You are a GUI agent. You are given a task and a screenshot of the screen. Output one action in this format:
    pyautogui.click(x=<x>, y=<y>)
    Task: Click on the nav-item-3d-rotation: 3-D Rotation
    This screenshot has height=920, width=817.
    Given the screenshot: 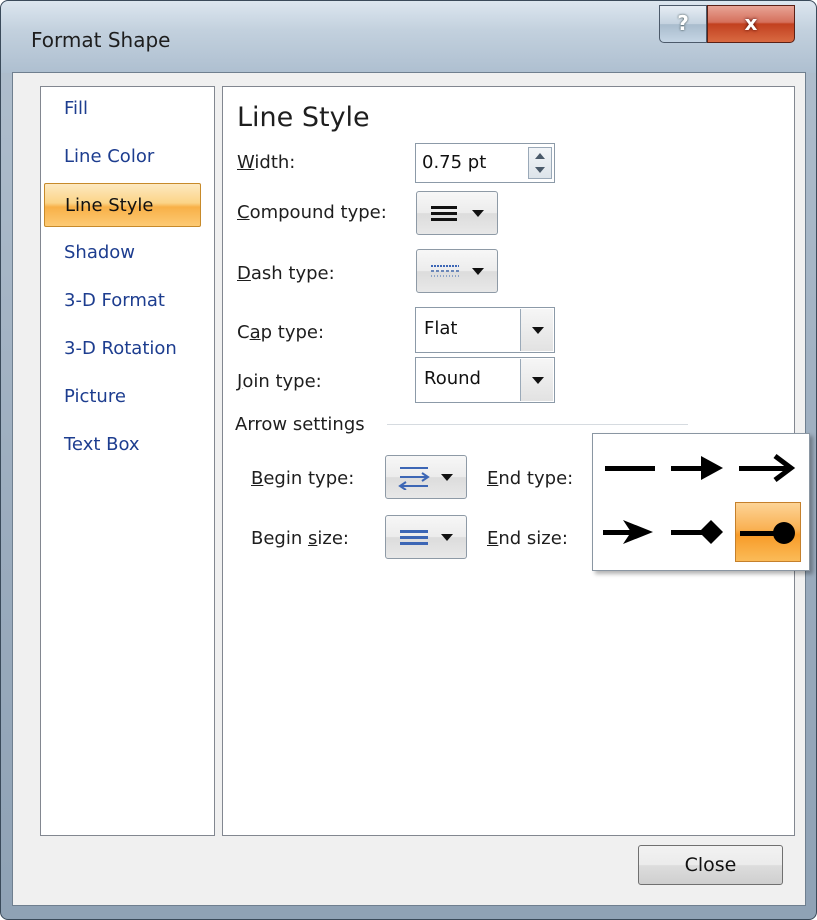 What is the action you would take?
    pyautogui.click(x=122, y=349)
    